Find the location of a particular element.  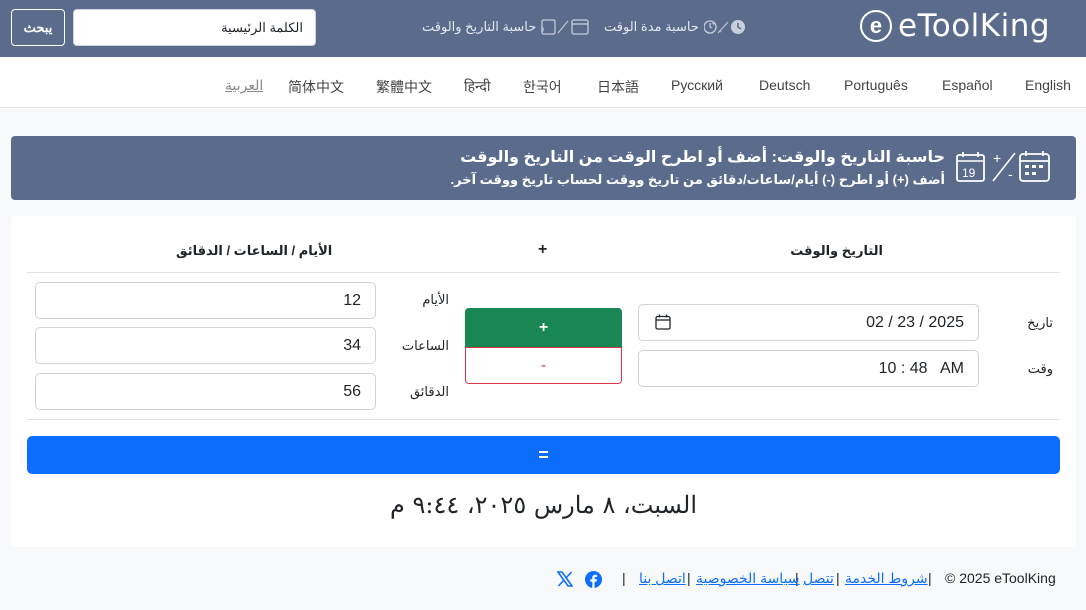

clock-plus-minus-icon: + - is located at coordinates (724, 27).